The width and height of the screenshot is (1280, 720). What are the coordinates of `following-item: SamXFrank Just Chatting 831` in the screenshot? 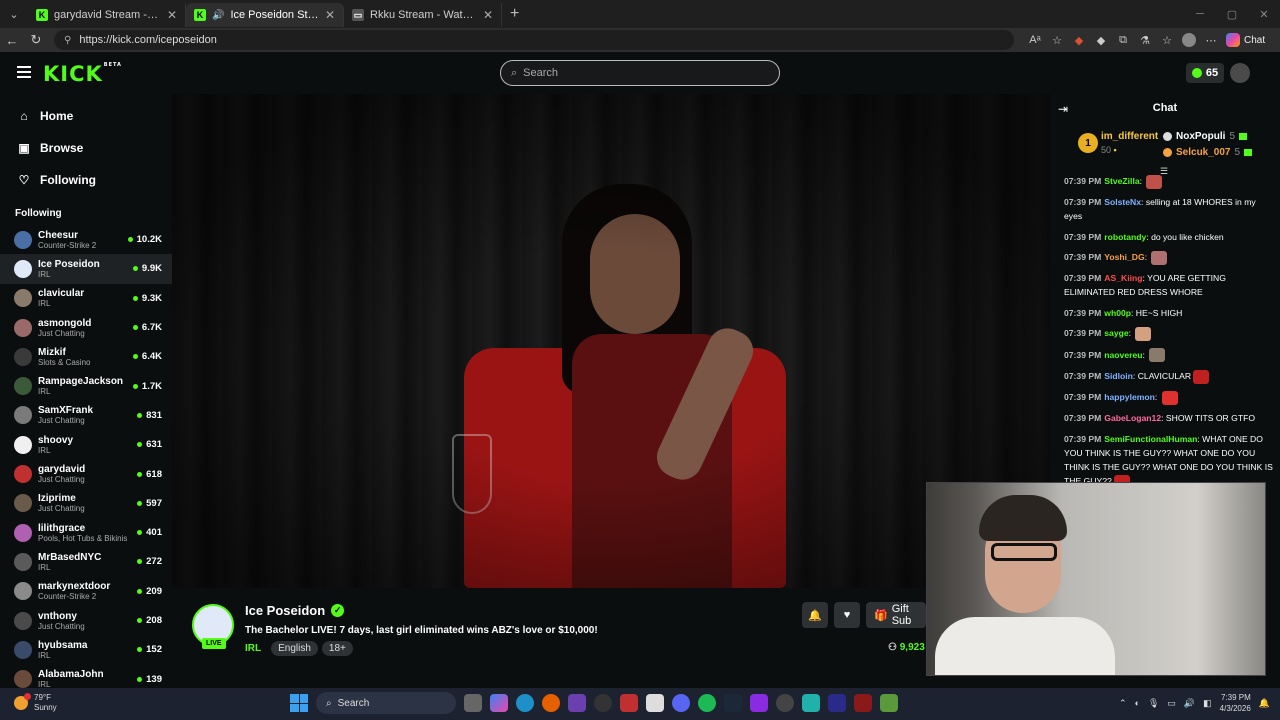 It's located at (86, 415).